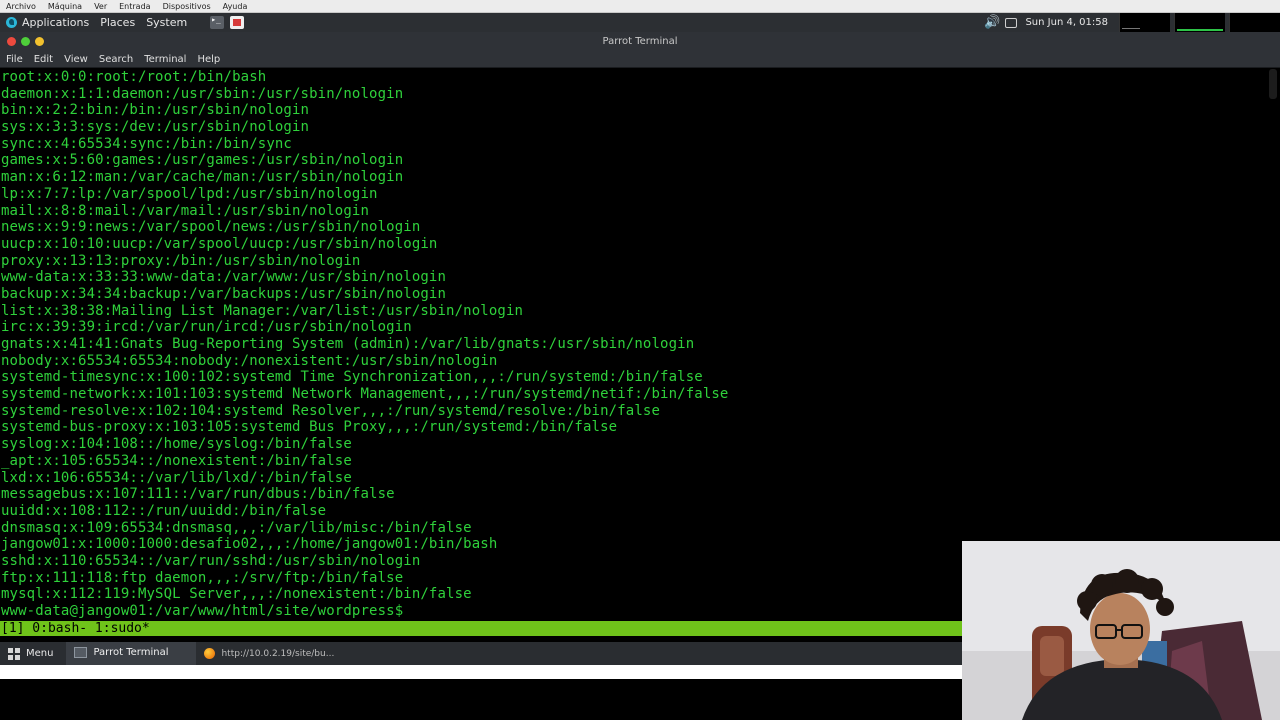  What do you see at coordinates (481, 628) in the screenshot?
I see `tmux-status-bar: [1] 0:bash- 1:sudo*` at bounding box center [481, 628].